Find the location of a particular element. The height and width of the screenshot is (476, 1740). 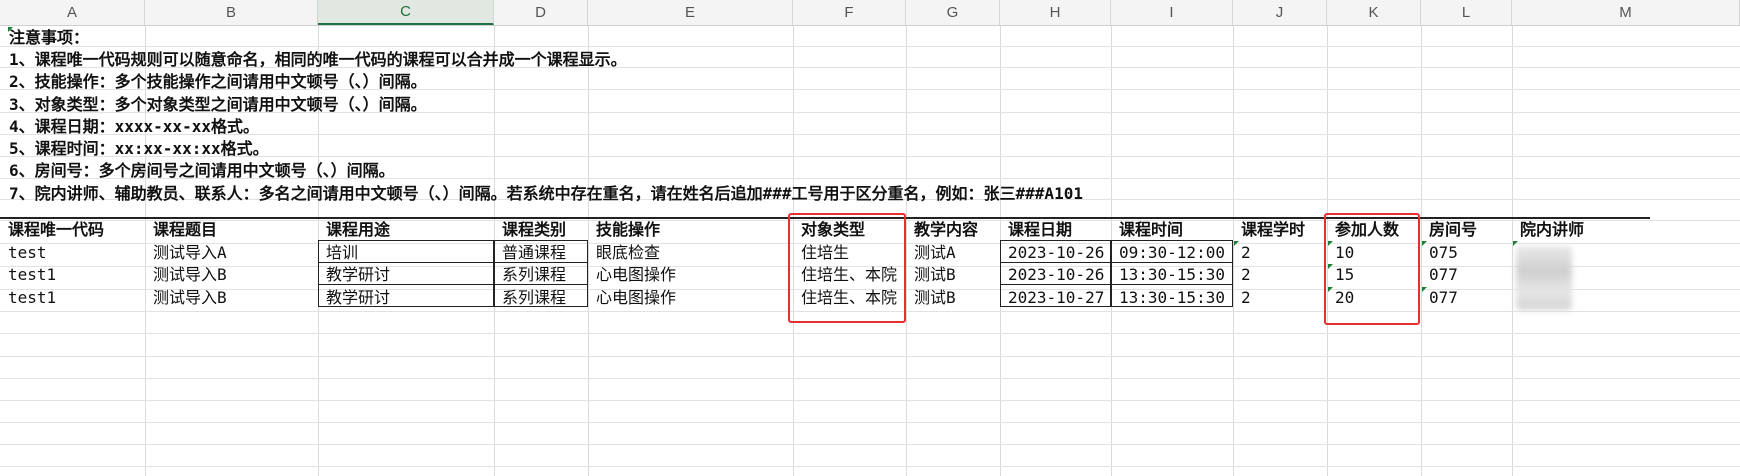

column-header-a: A is located at coordinates (72, 12).